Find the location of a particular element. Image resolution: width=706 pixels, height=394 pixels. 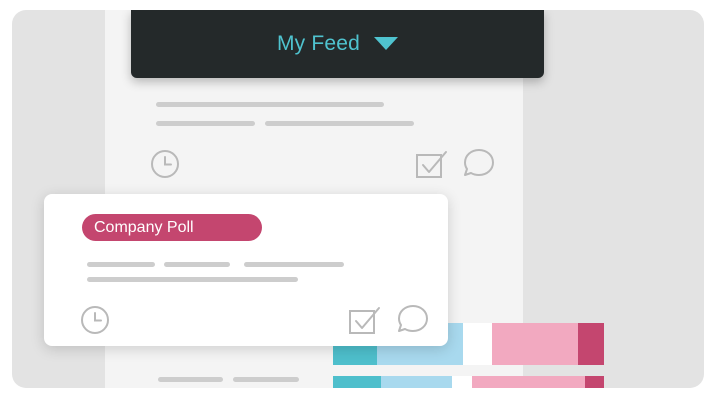

caret-down-icon is located at coordinates (386, 43).